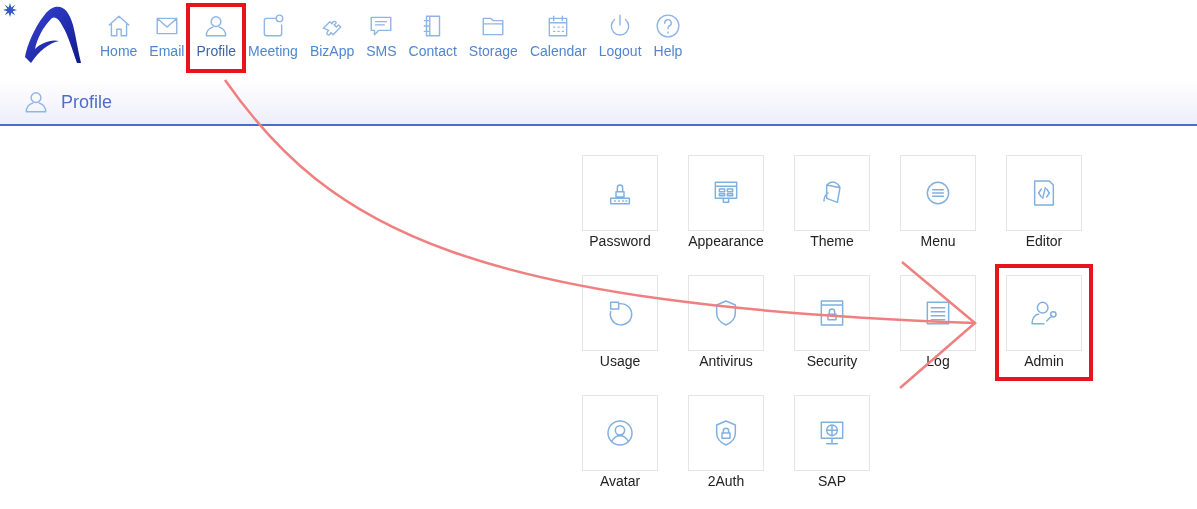 The image size is (1197, 509). Describe the element at coordinates (432, 38) in the screenshot. I see `nav-item: Contact` at that location.